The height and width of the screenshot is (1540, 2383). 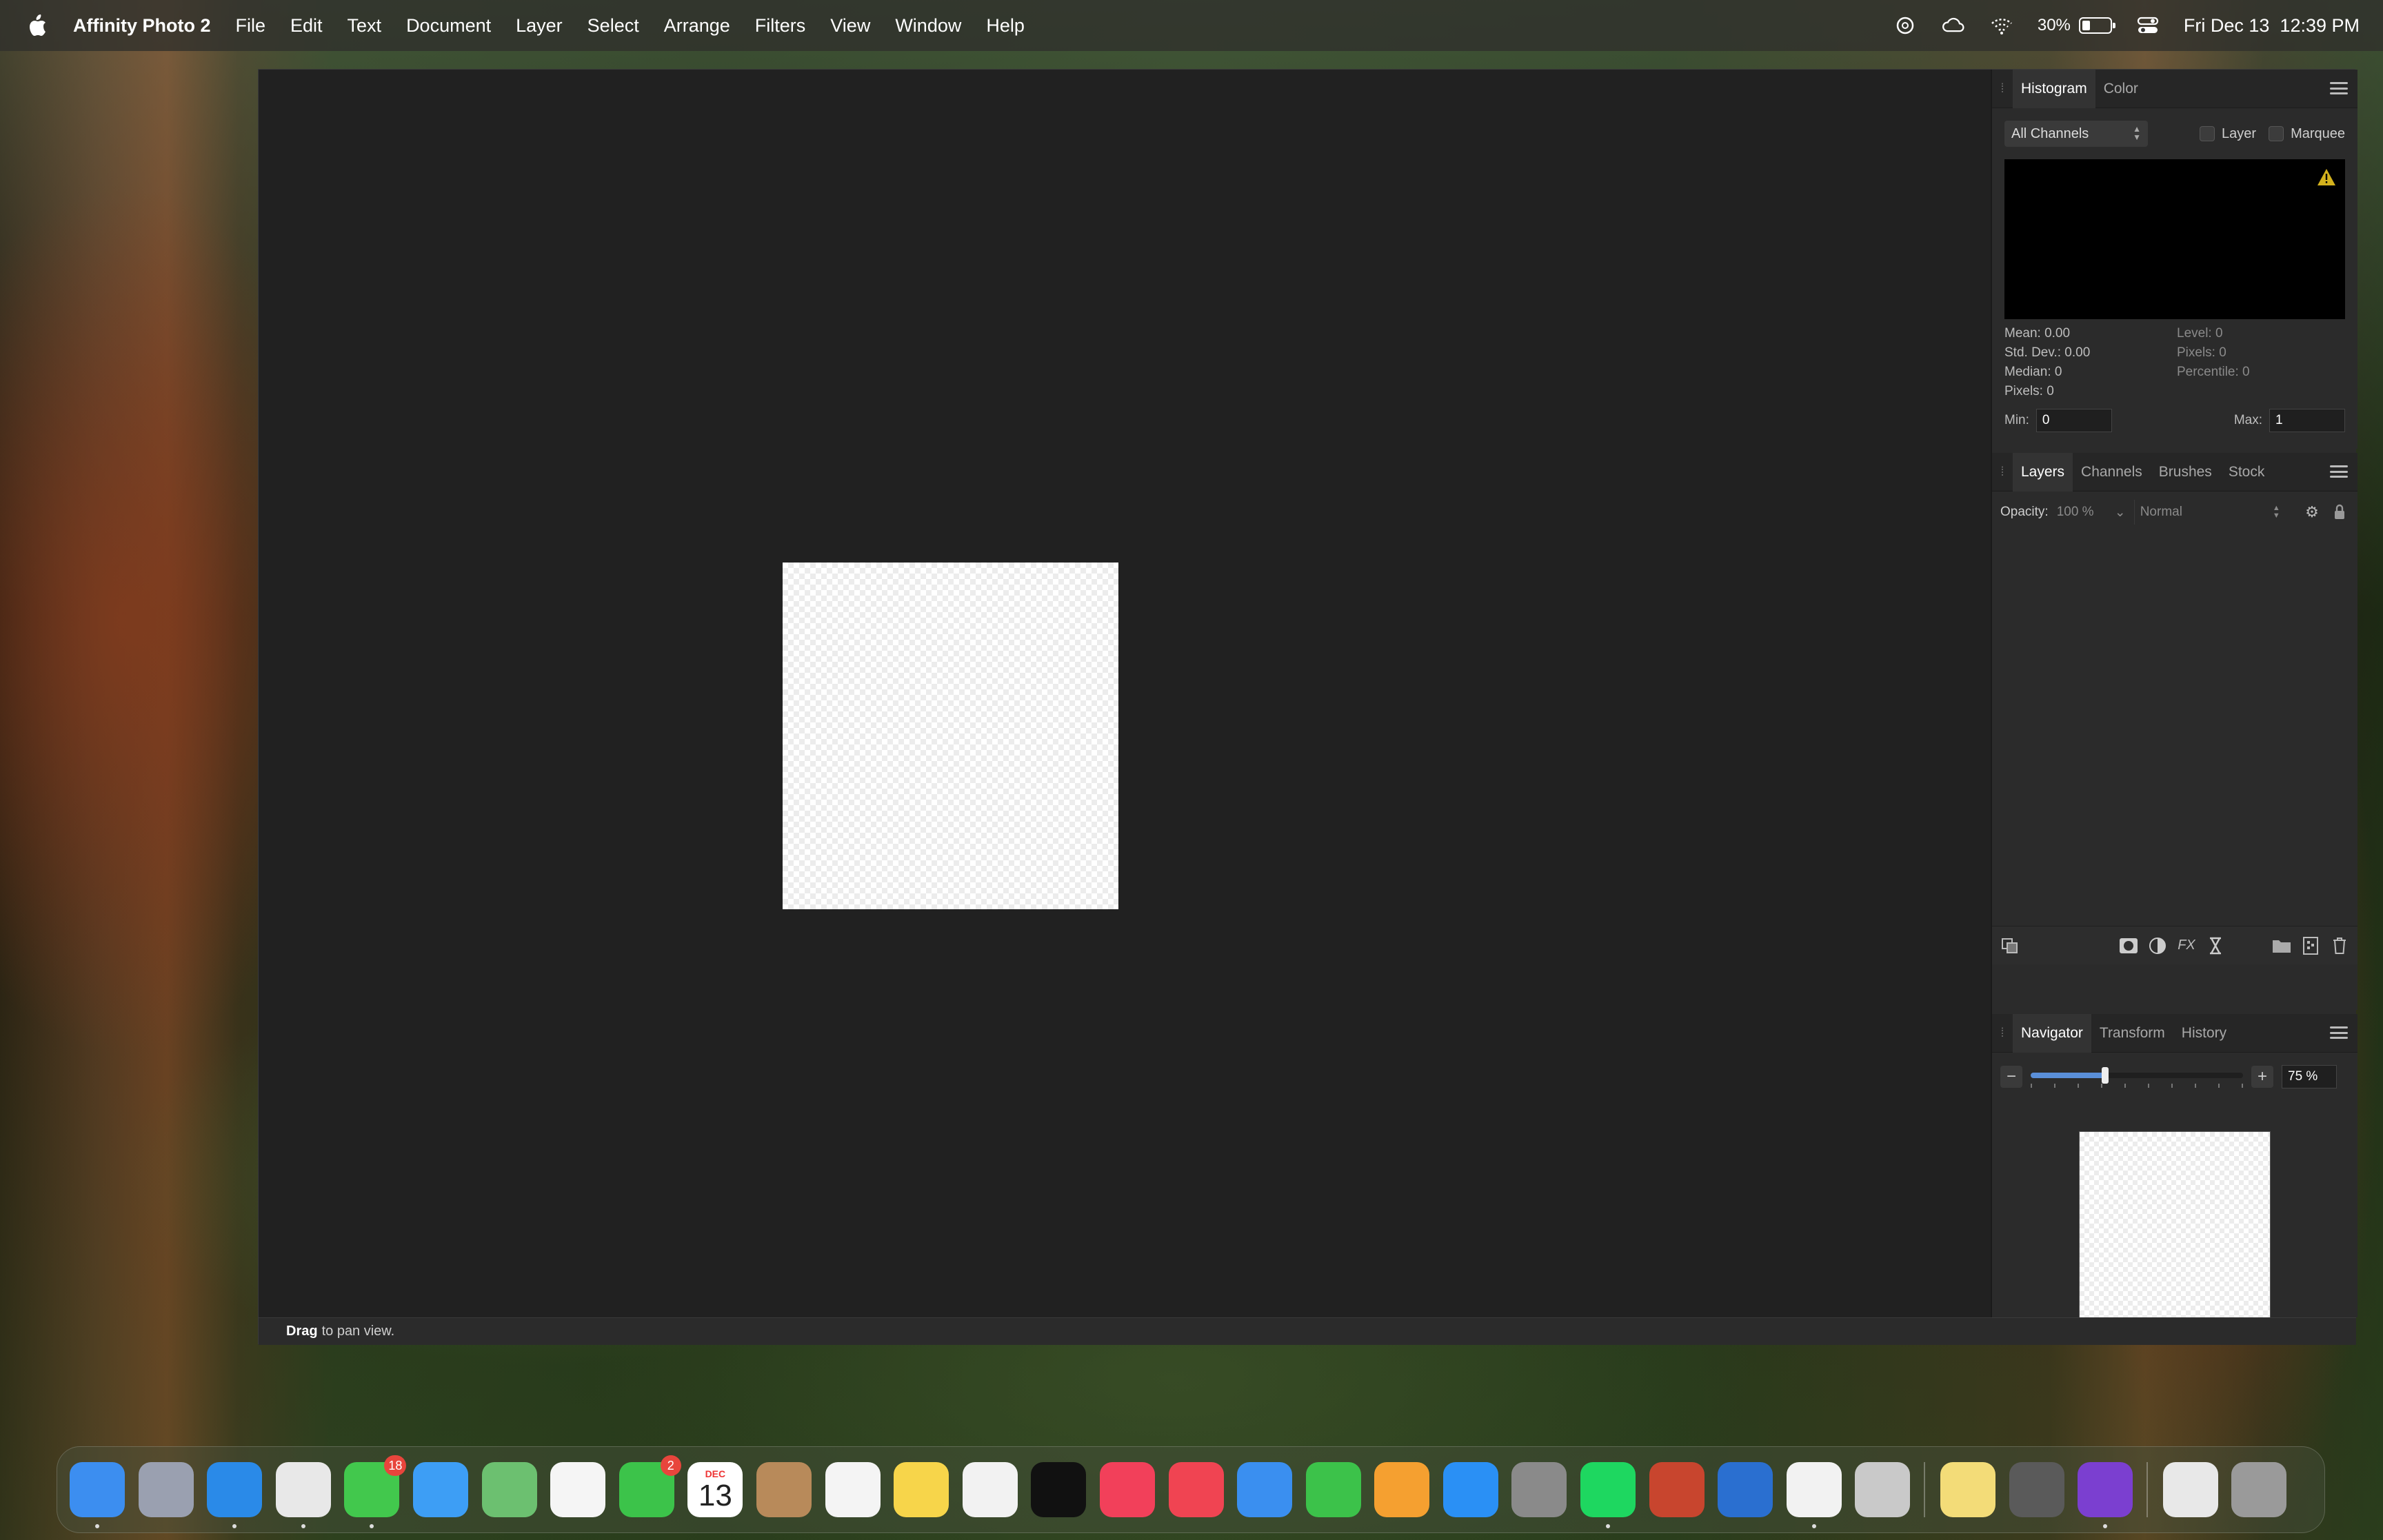 I want to click on marquee-checkbox-box, so click(x=2276, y=134).